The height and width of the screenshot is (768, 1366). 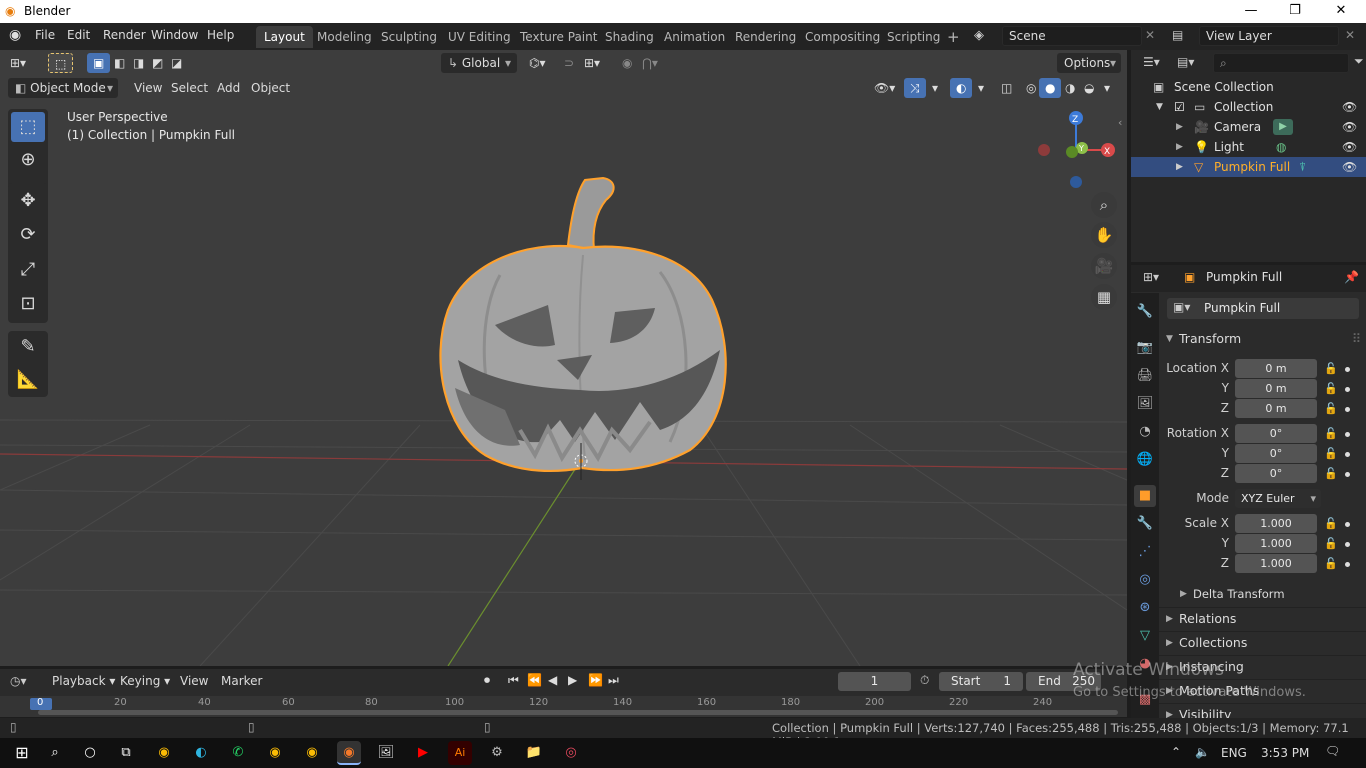 What do you see at coordinates (884, 88) in the screenshot?
I see `visibility-icon: 👁▾` at bounding box center [884, 88].